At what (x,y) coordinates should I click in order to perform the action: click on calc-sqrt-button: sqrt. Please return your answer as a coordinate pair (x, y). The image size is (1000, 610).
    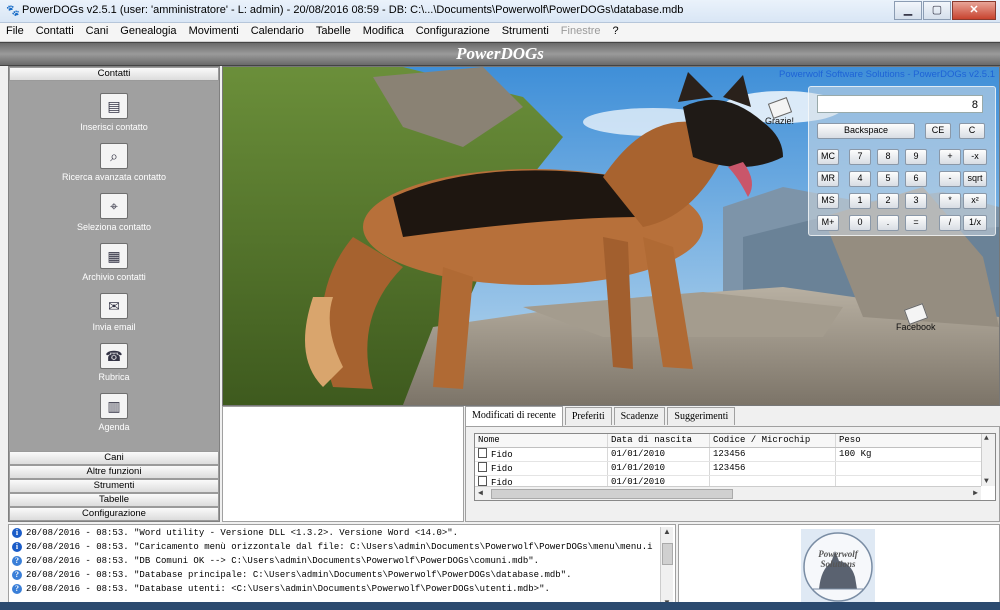
    Looking at the image, I should click on (975, 179).